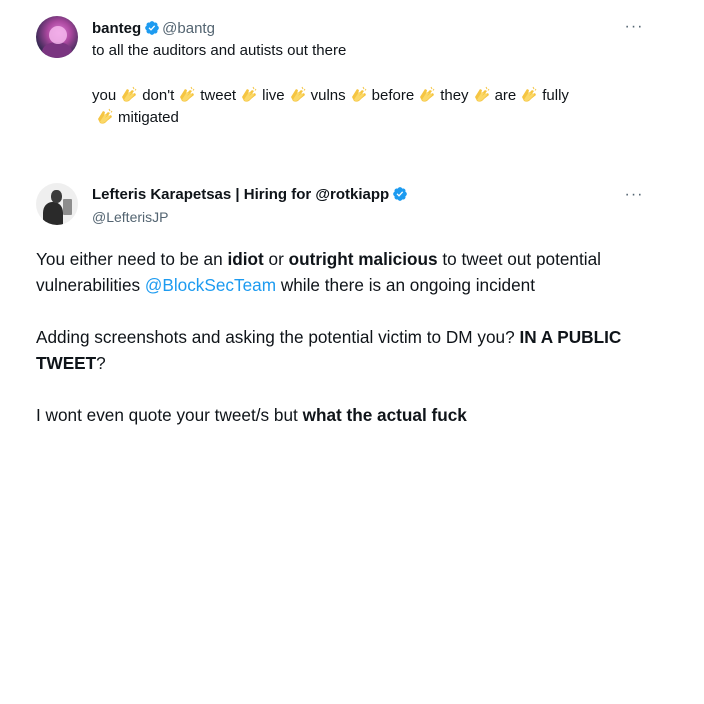 The image size is (704, 704). What do you see at coordinates (148, 117) in the screenshot?
I see `tweet-word: mitigated` at bounding box center [148, 117].